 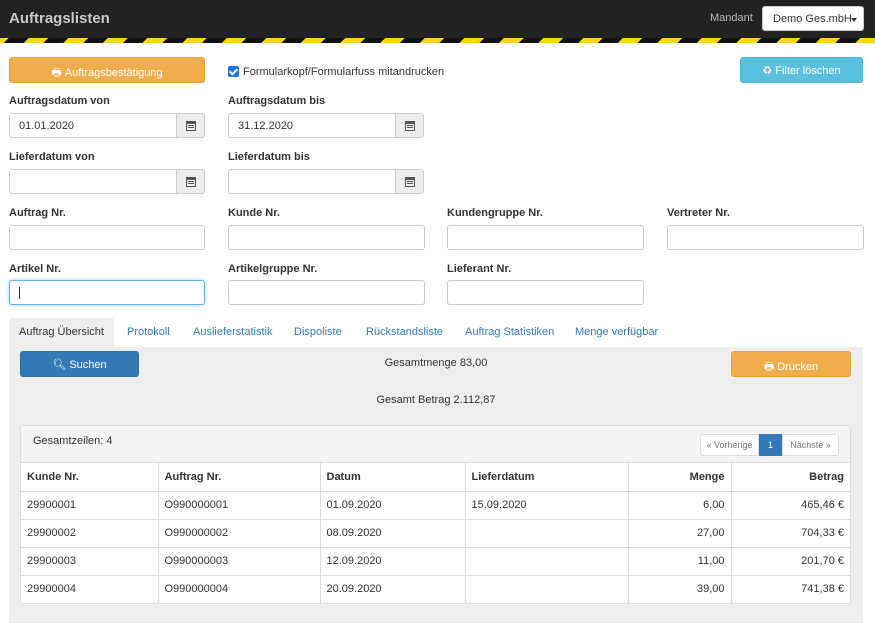 I want to click on lieferdatum-bis-input, so click(x=312, y=181).